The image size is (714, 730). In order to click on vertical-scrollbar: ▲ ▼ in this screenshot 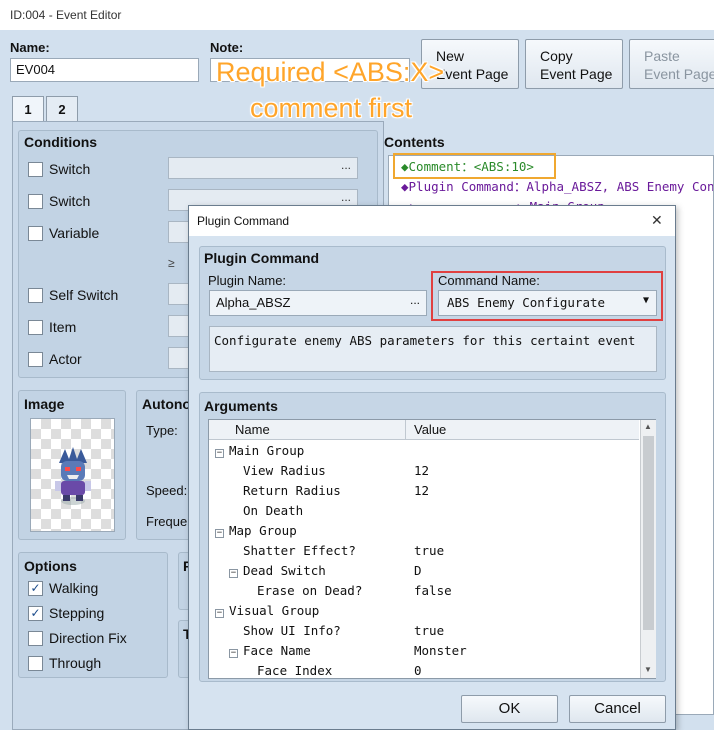, I will do `click(648, 549)`.